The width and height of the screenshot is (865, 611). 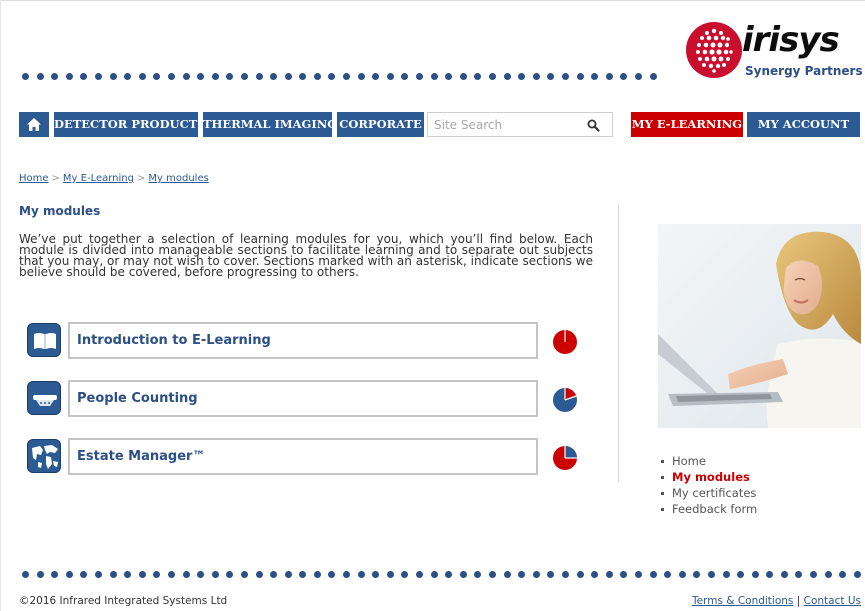 What do you see at coordinates (618, 343) in the screenshot?
I see `column-divider` at bounding box center [618, 343].